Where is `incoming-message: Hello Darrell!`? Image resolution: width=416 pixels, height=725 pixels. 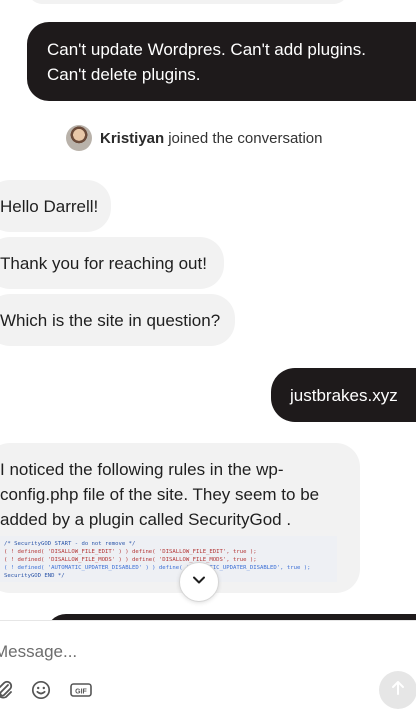
incoming-message: Hello Darrell! is located at coordinates (55, 206).